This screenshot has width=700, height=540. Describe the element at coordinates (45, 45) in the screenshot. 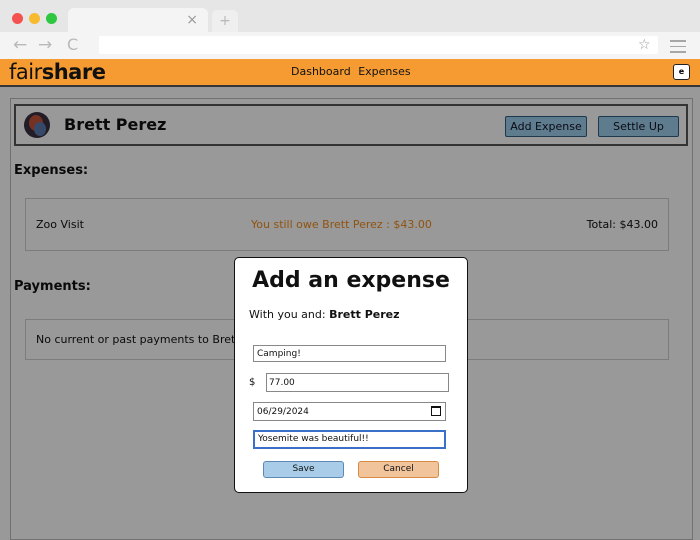

I see `forward-icon: →` at that location.